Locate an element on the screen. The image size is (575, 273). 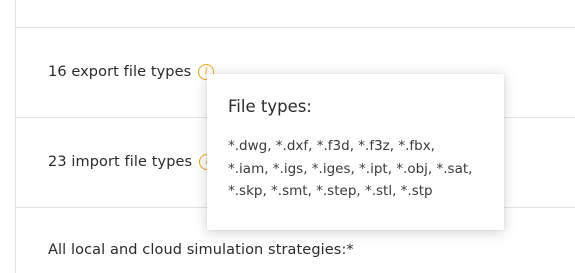
feature-row-import-content: 23 import file types i is located at coordinates (132, 162).